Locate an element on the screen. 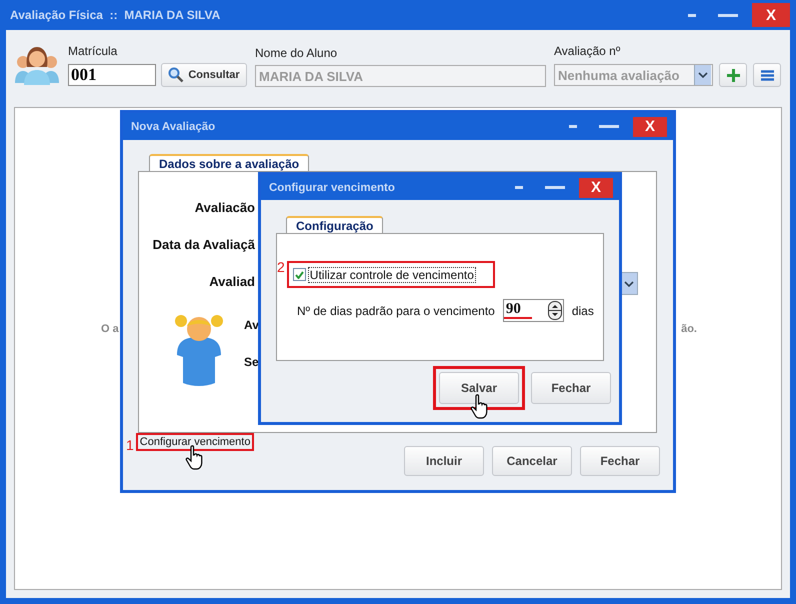 This screenshot has height=604, width=796. step-number: 2 is located at coordinates (281, 267).